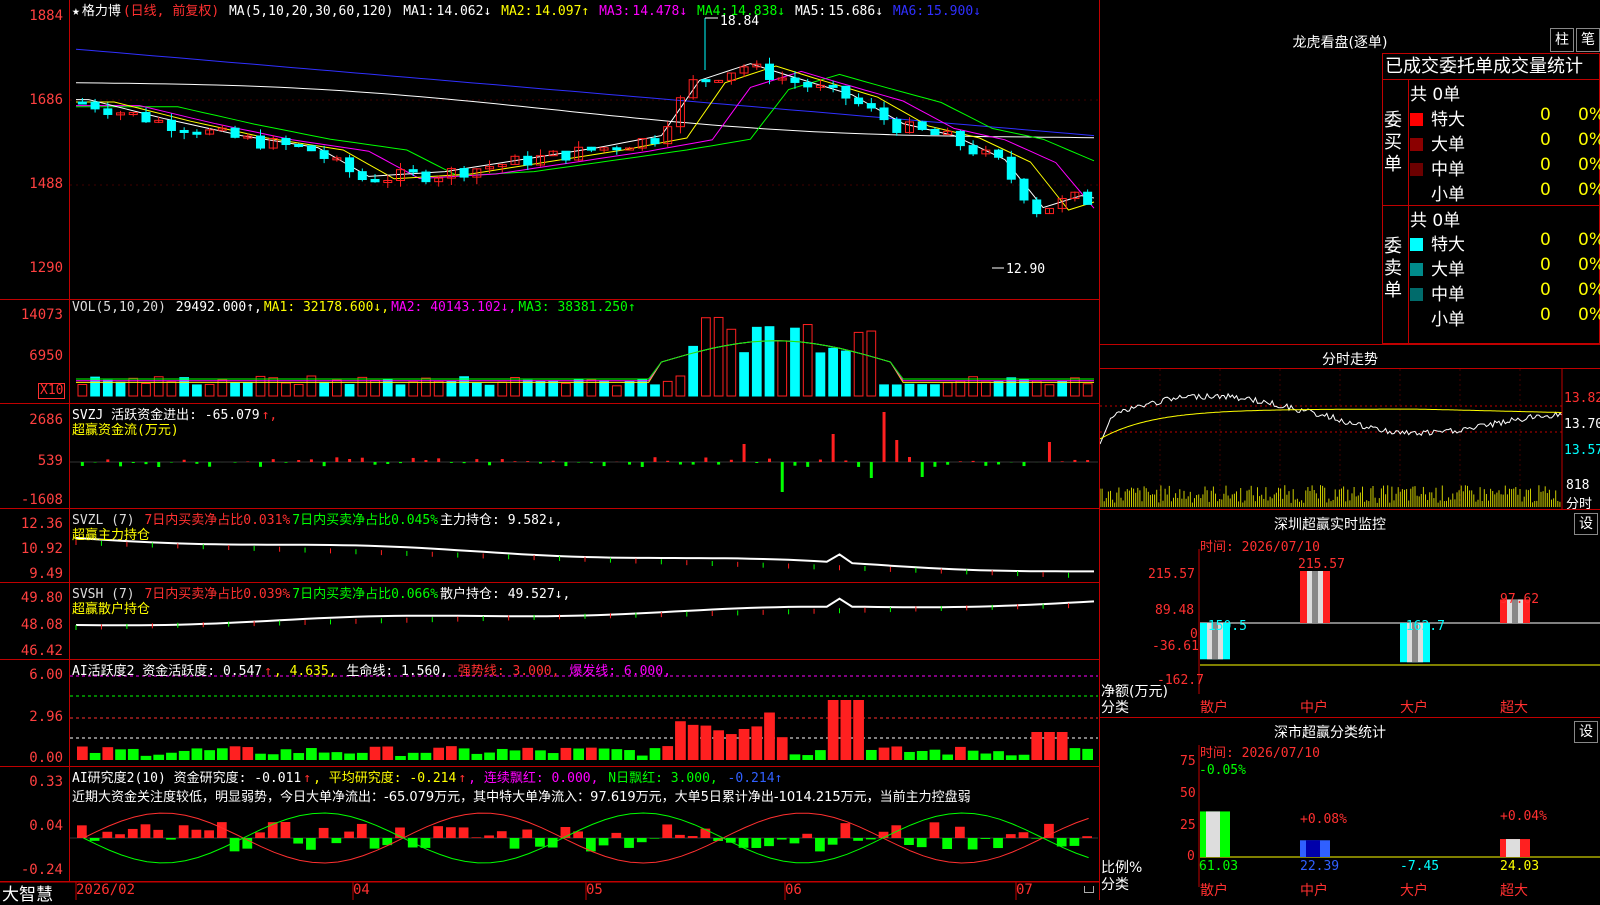 This screenshot has height=905, width=1600. What do you see at coordinates (1024, 890) in the screenshot?
I see `date-tick: 07` at bounding box center [1024, 890].